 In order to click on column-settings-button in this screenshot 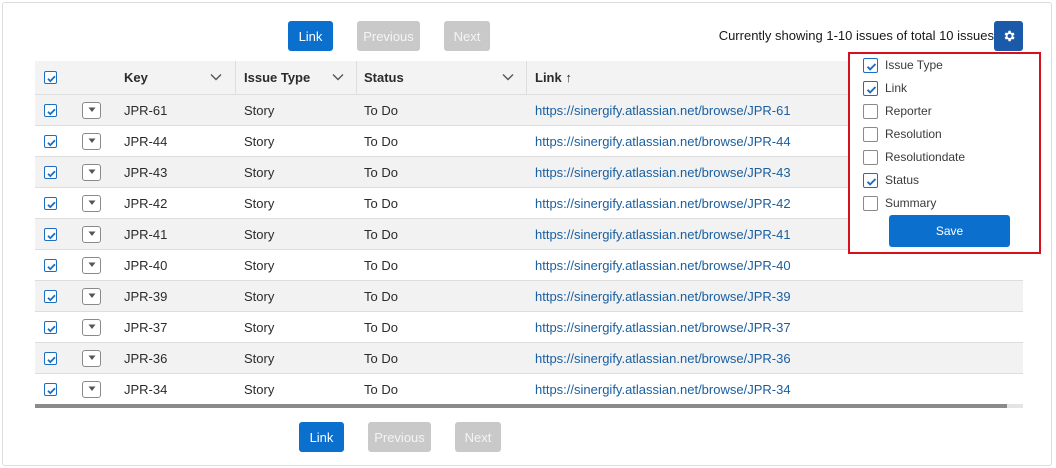, I will do `click(1008, 36)`.